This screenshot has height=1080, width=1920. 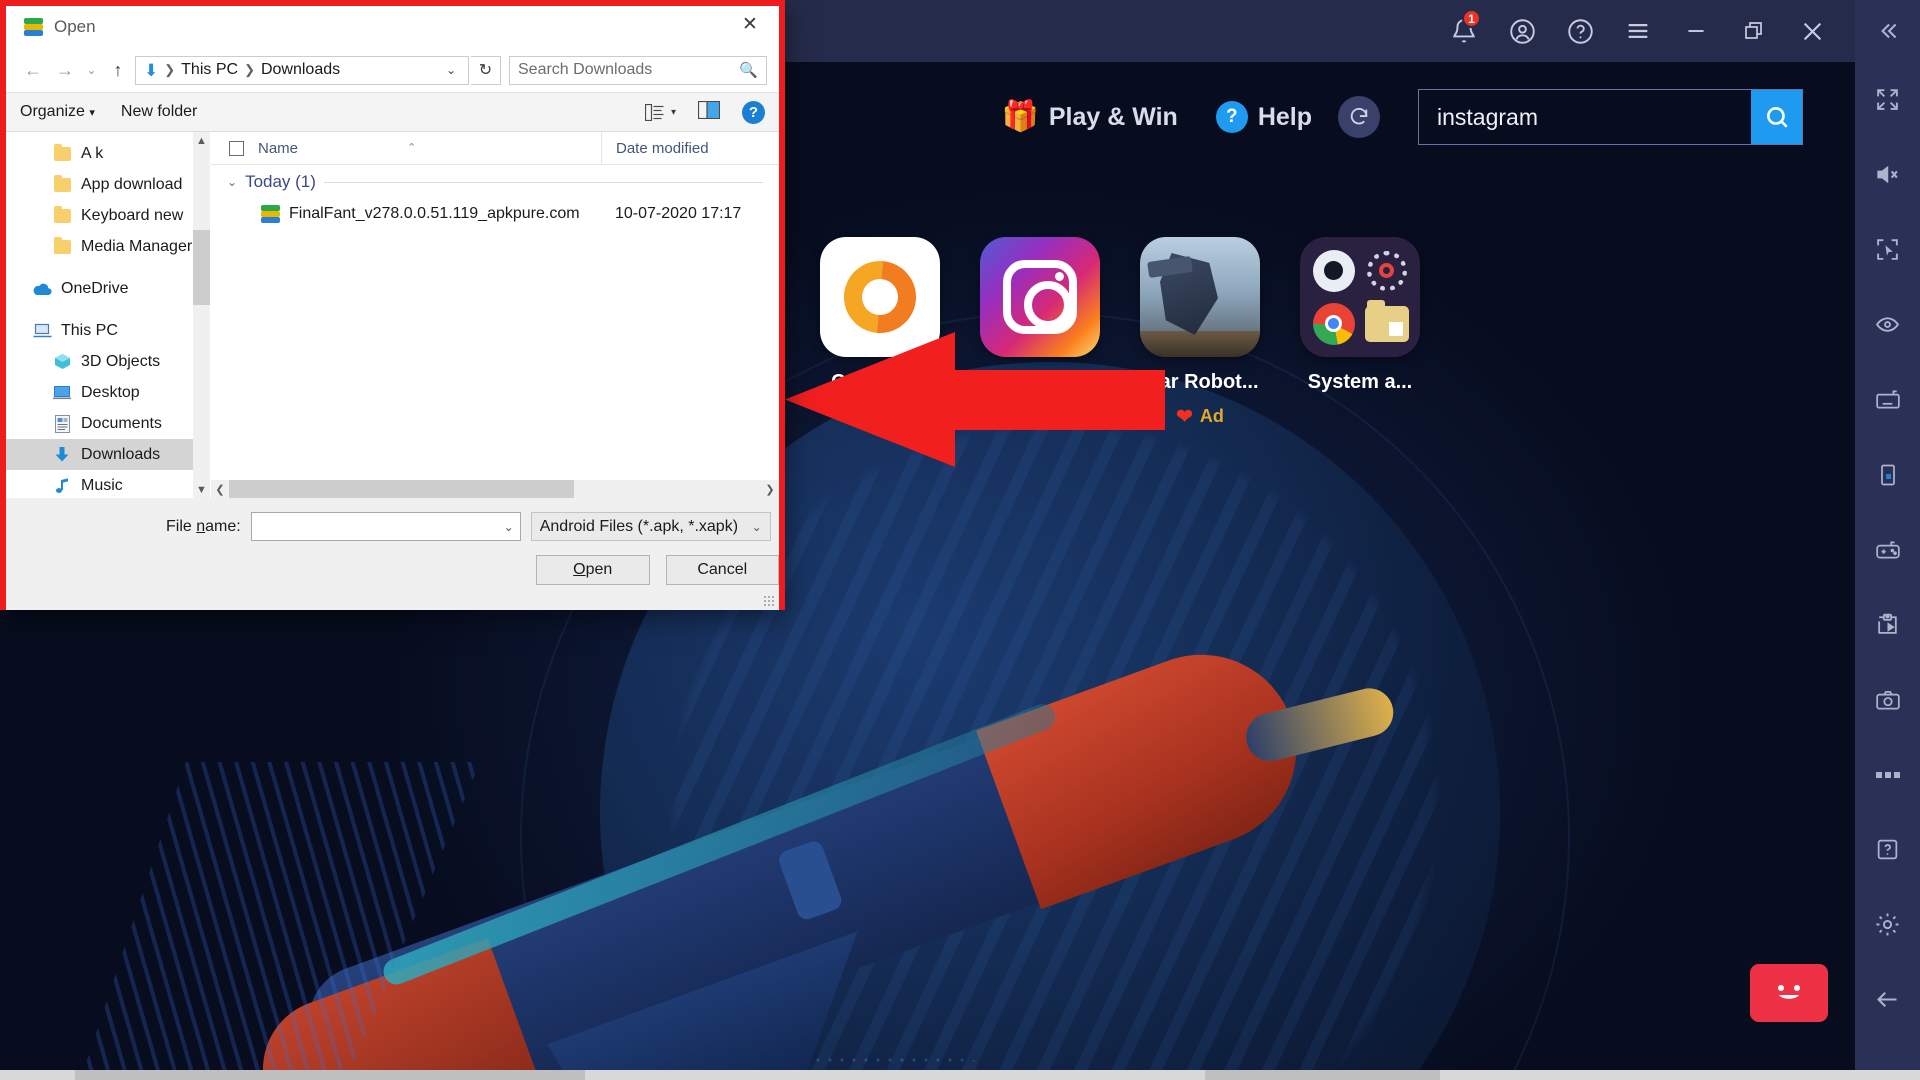 What do you see at coordinates (108, 215) in the screenshot?
I see `nav-item-keyboard-new: Keyboard new` at bounding box center [108, 215].